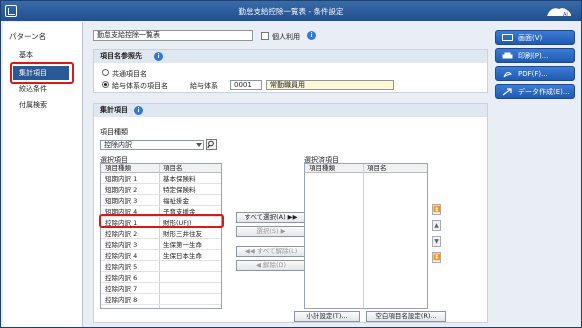 Image resolution: width=582 pixels, height=328 pixels. I want to click on screen-button: 画面(V), so click(535, 37).